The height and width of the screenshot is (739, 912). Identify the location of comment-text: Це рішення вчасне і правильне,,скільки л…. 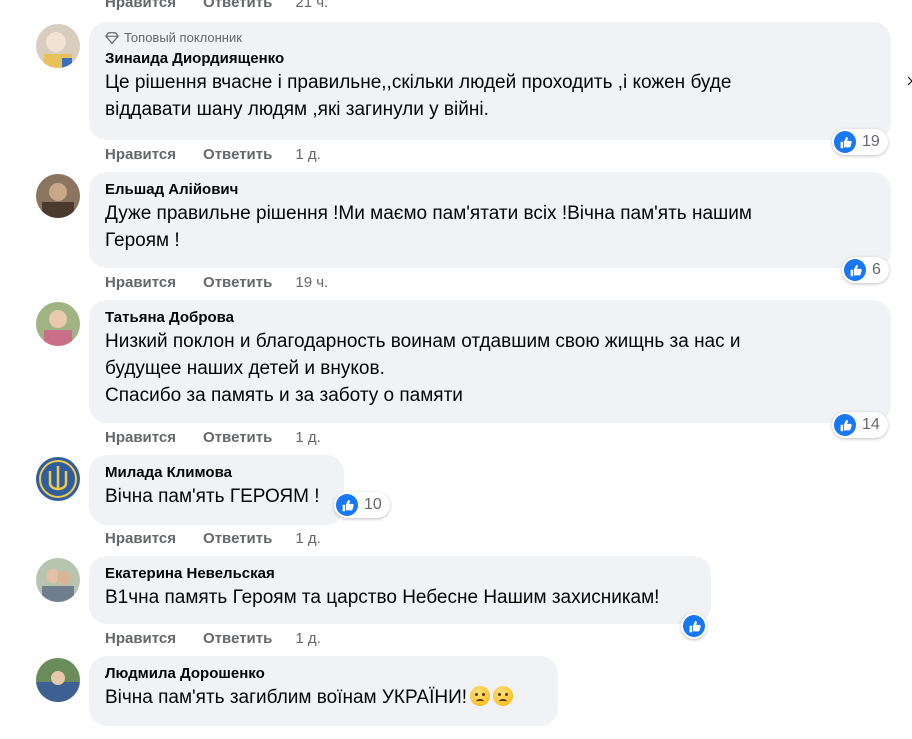
(418, 96).